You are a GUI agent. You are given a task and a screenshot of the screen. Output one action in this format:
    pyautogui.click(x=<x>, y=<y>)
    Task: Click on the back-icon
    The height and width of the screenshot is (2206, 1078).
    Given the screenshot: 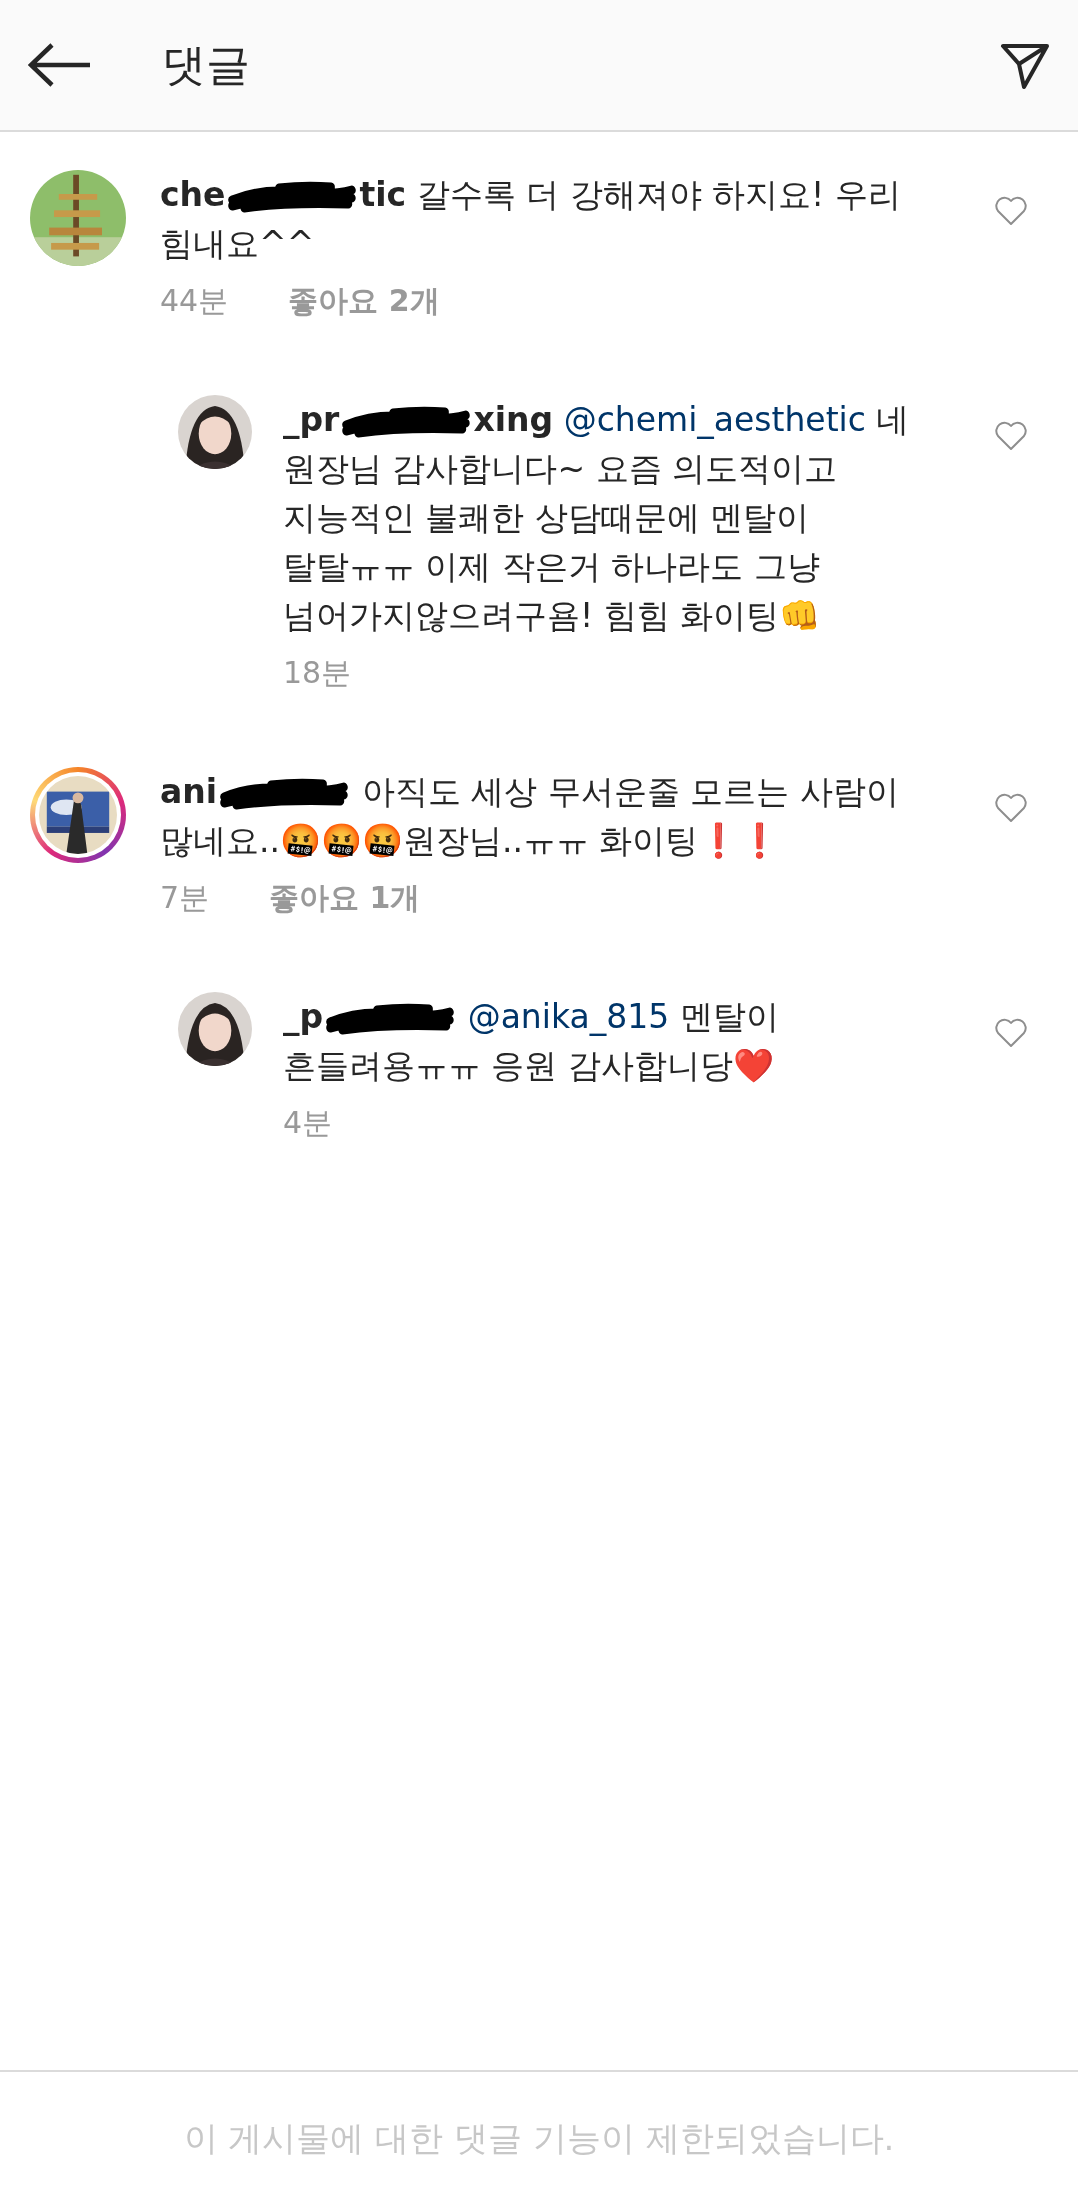 What is the action you would take?
    pyautogui.click(x=60, y=65)
    